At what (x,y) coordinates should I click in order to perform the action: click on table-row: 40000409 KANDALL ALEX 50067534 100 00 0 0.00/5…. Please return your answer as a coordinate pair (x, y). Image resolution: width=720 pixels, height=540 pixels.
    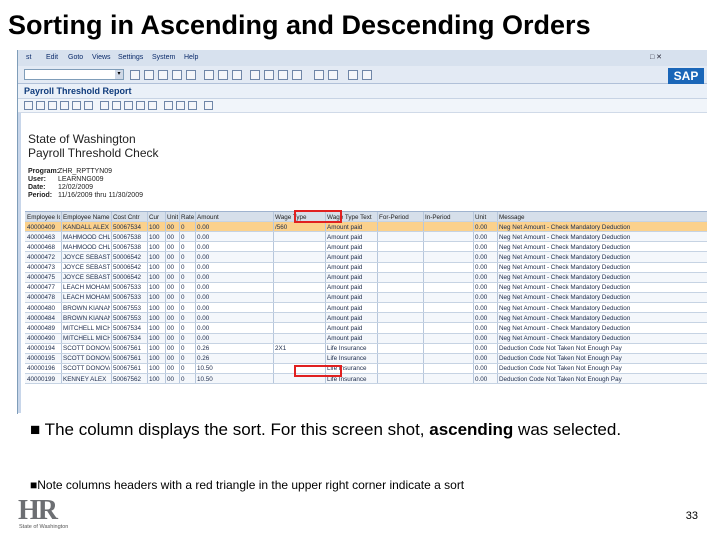
    Looking at the image, I should click on (366, 227).